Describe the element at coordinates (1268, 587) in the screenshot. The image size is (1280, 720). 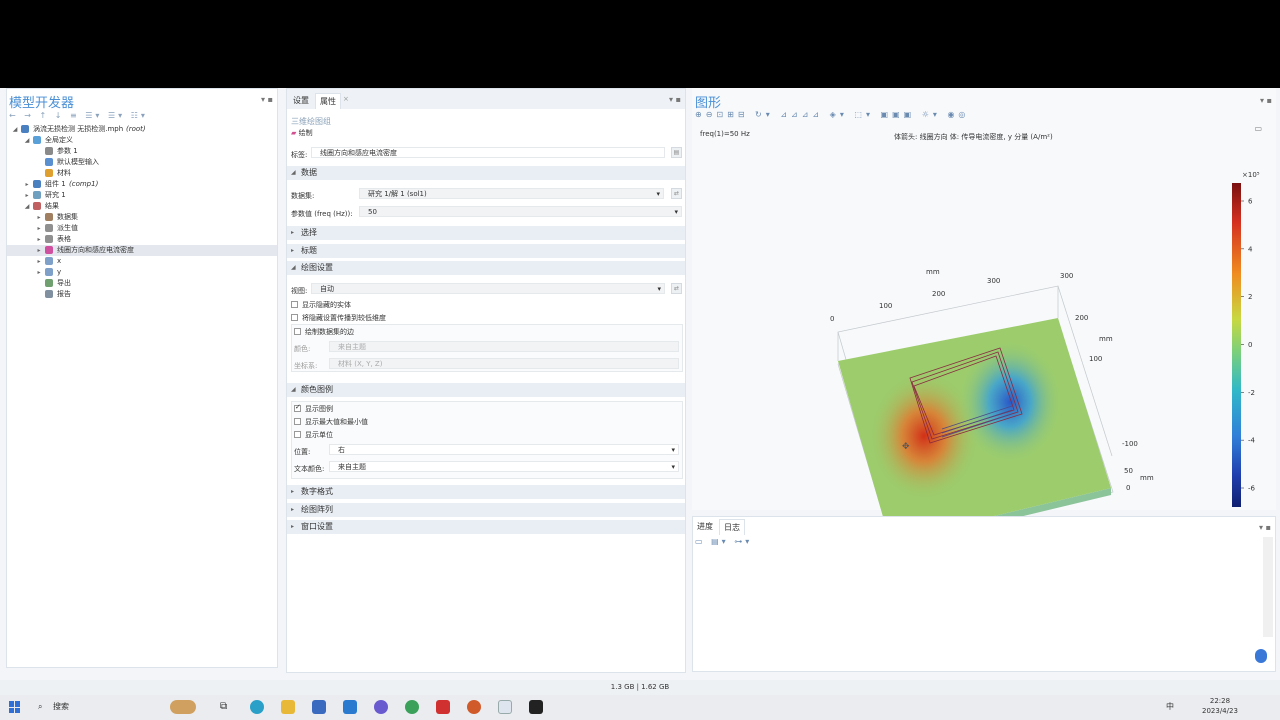
I see `log-scrollbar` at that location.